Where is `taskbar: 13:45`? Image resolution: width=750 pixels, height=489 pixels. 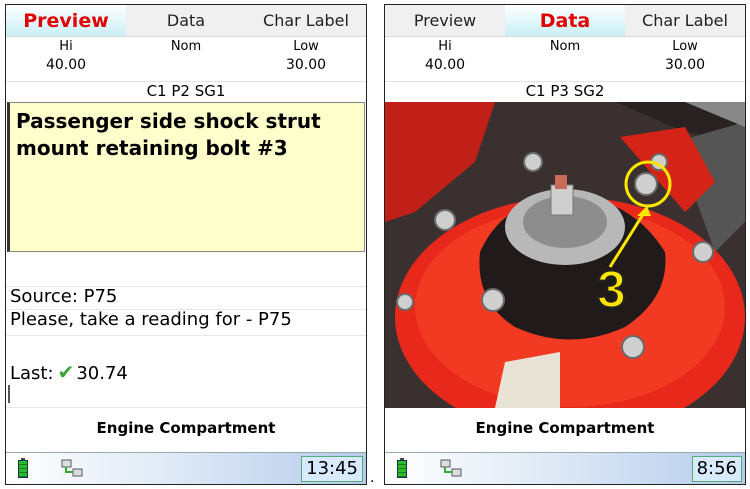 taskbar: 13:45 is located at coordinates (186, 468).